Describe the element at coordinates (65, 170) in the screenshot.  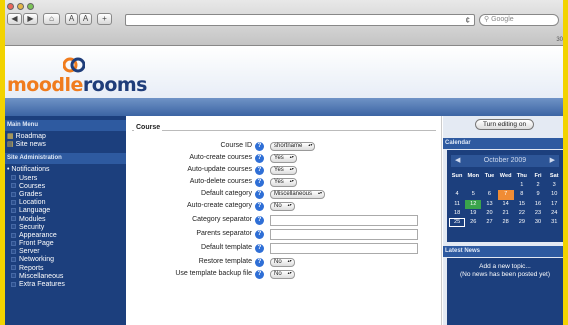
I see `admin-item-notifications: • Notifications` at that location.